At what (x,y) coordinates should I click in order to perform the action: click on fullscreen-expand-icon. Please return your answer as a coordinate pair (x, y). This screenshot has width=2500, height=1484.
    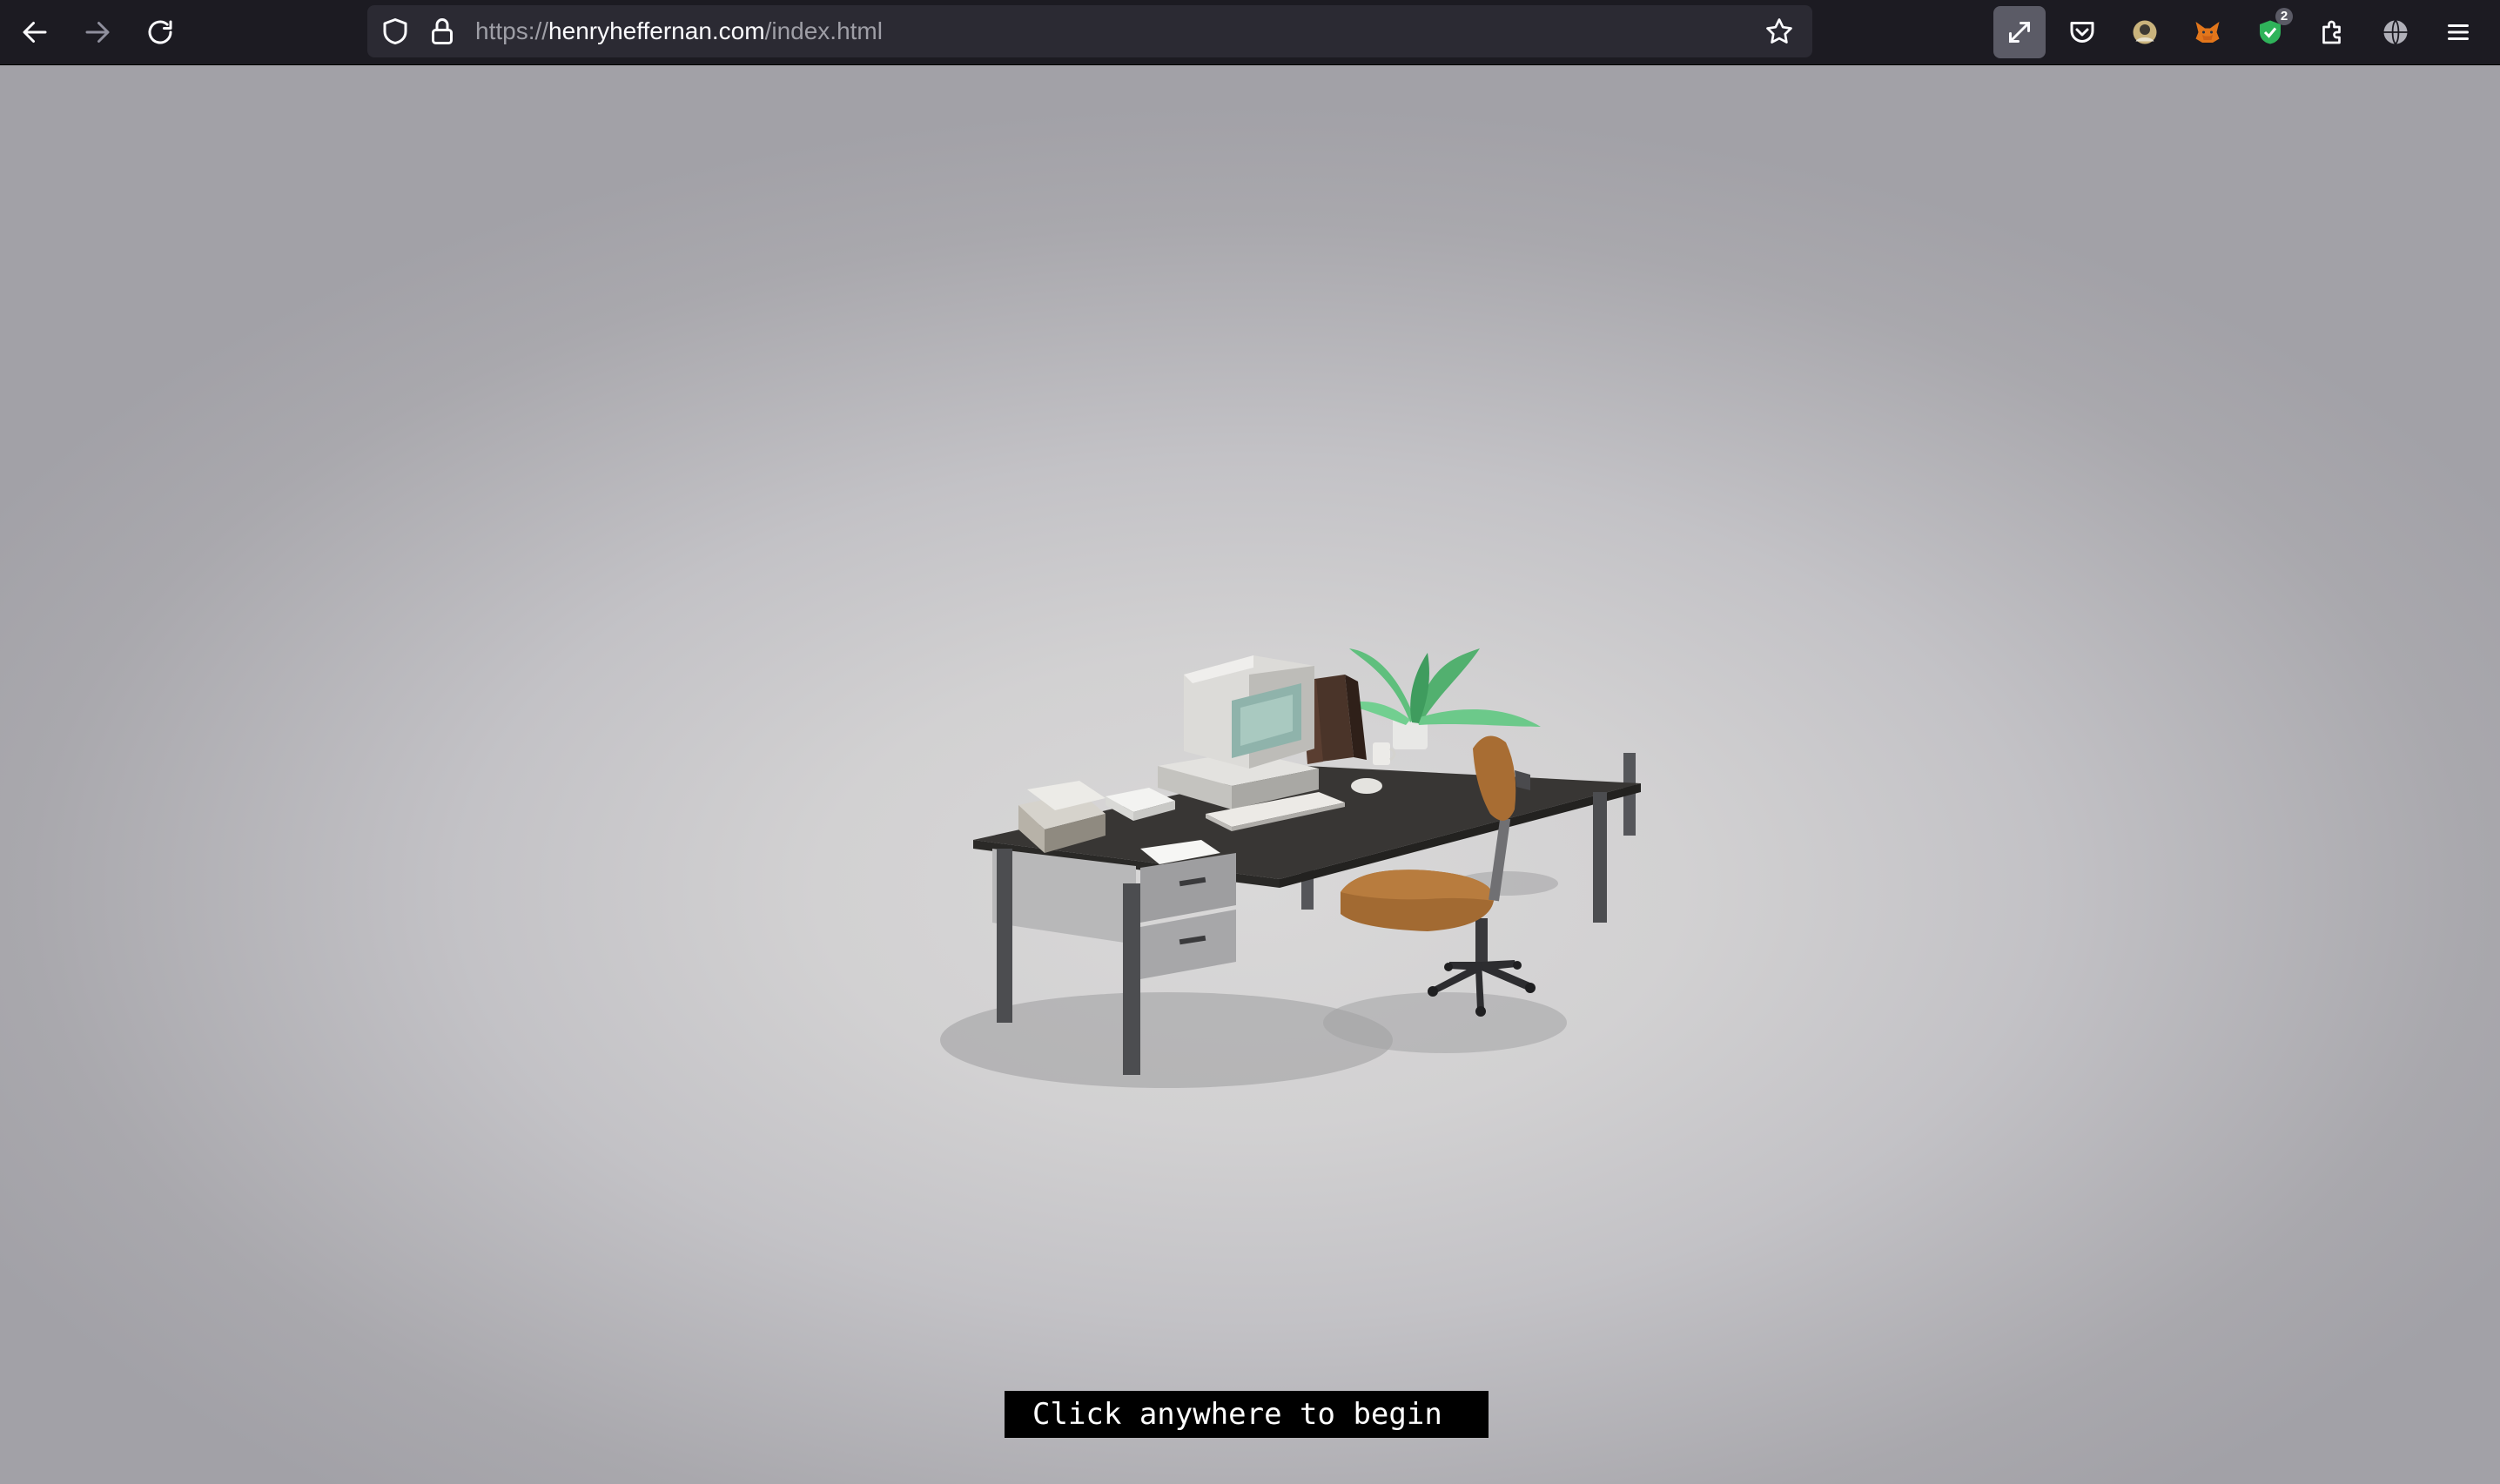
    Looking at the image, I should click on (2019, 32).